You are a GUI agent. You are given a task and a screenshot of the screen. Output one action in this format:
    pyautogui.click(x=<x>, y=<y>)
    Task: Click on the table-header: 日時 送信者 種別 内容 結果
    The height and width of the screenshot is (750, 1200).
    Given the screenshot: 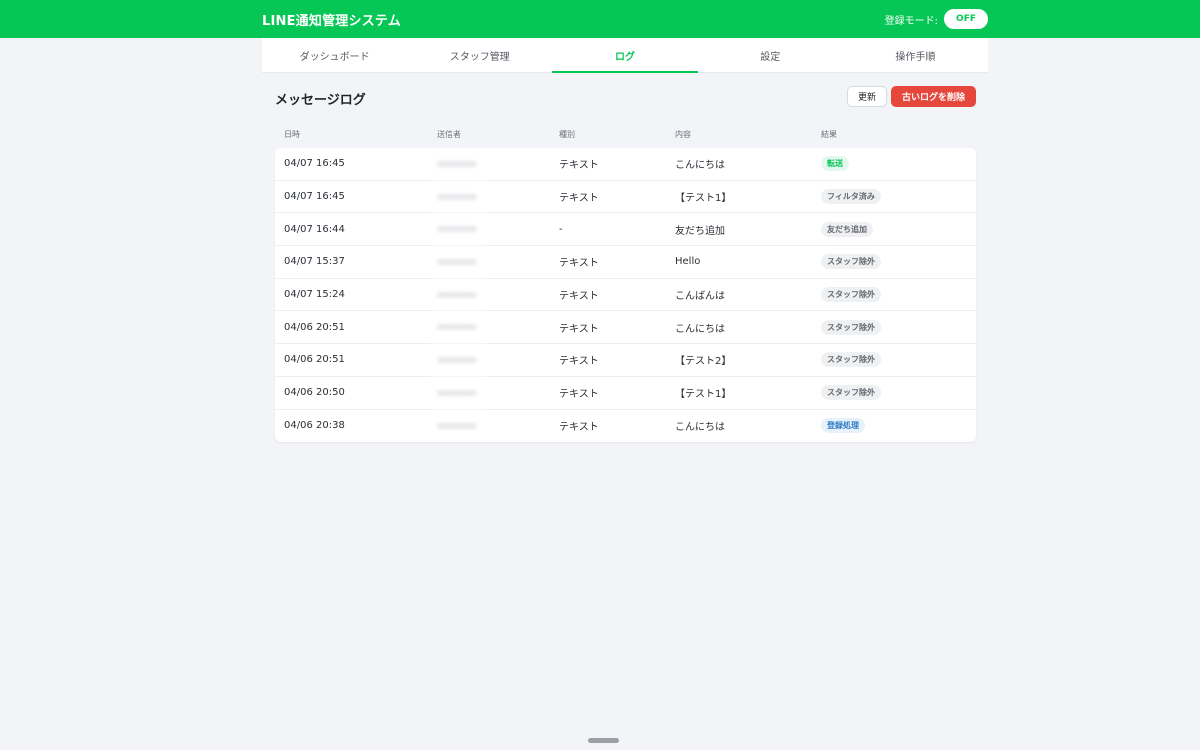 What is the action you would take?
    pyautogui.click(x=625, y=134)
    